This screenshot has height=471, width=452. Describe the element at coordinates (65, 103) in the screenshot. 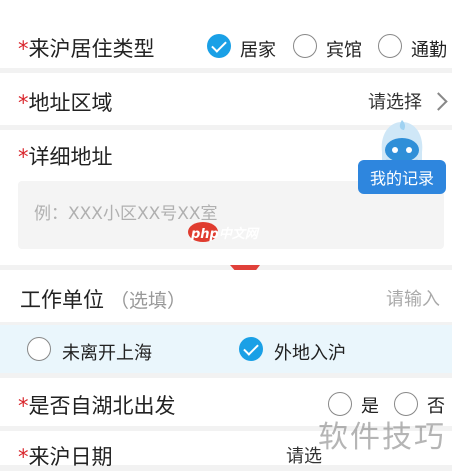

I see `address-region-label: *地址区域` at that location.